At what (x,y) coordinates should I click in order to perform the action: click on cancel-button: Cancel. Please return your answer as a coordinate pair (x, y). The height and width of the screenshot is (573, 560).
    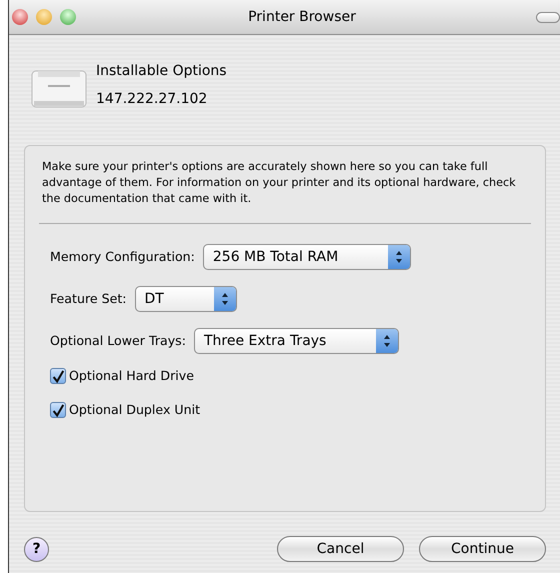
    Looking at the image, I should click on (340, 549).